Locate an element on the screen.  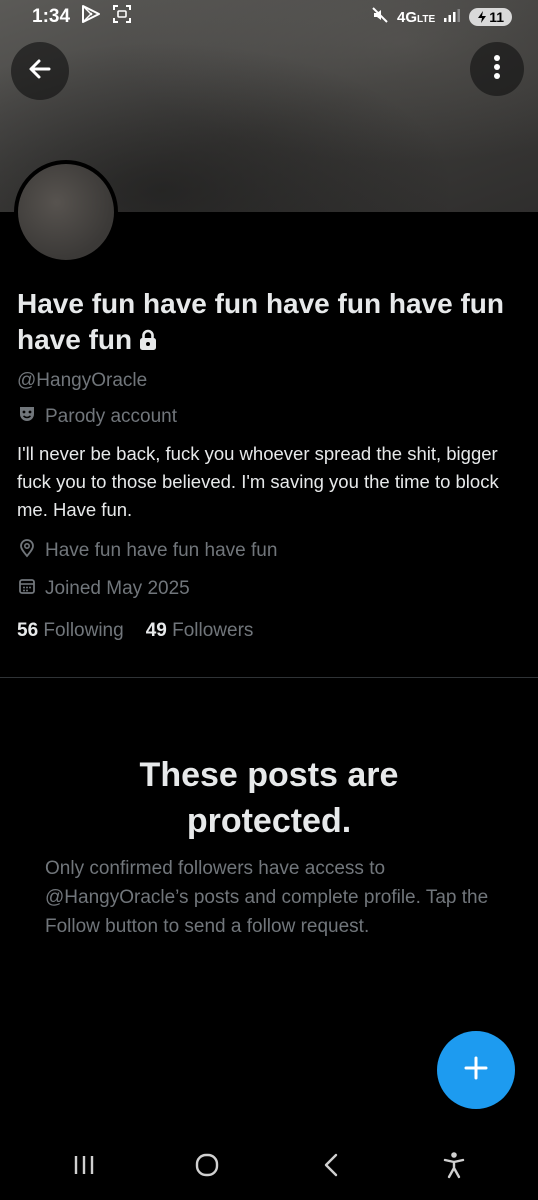
calendar-icon is located at coordinates (27, 589).